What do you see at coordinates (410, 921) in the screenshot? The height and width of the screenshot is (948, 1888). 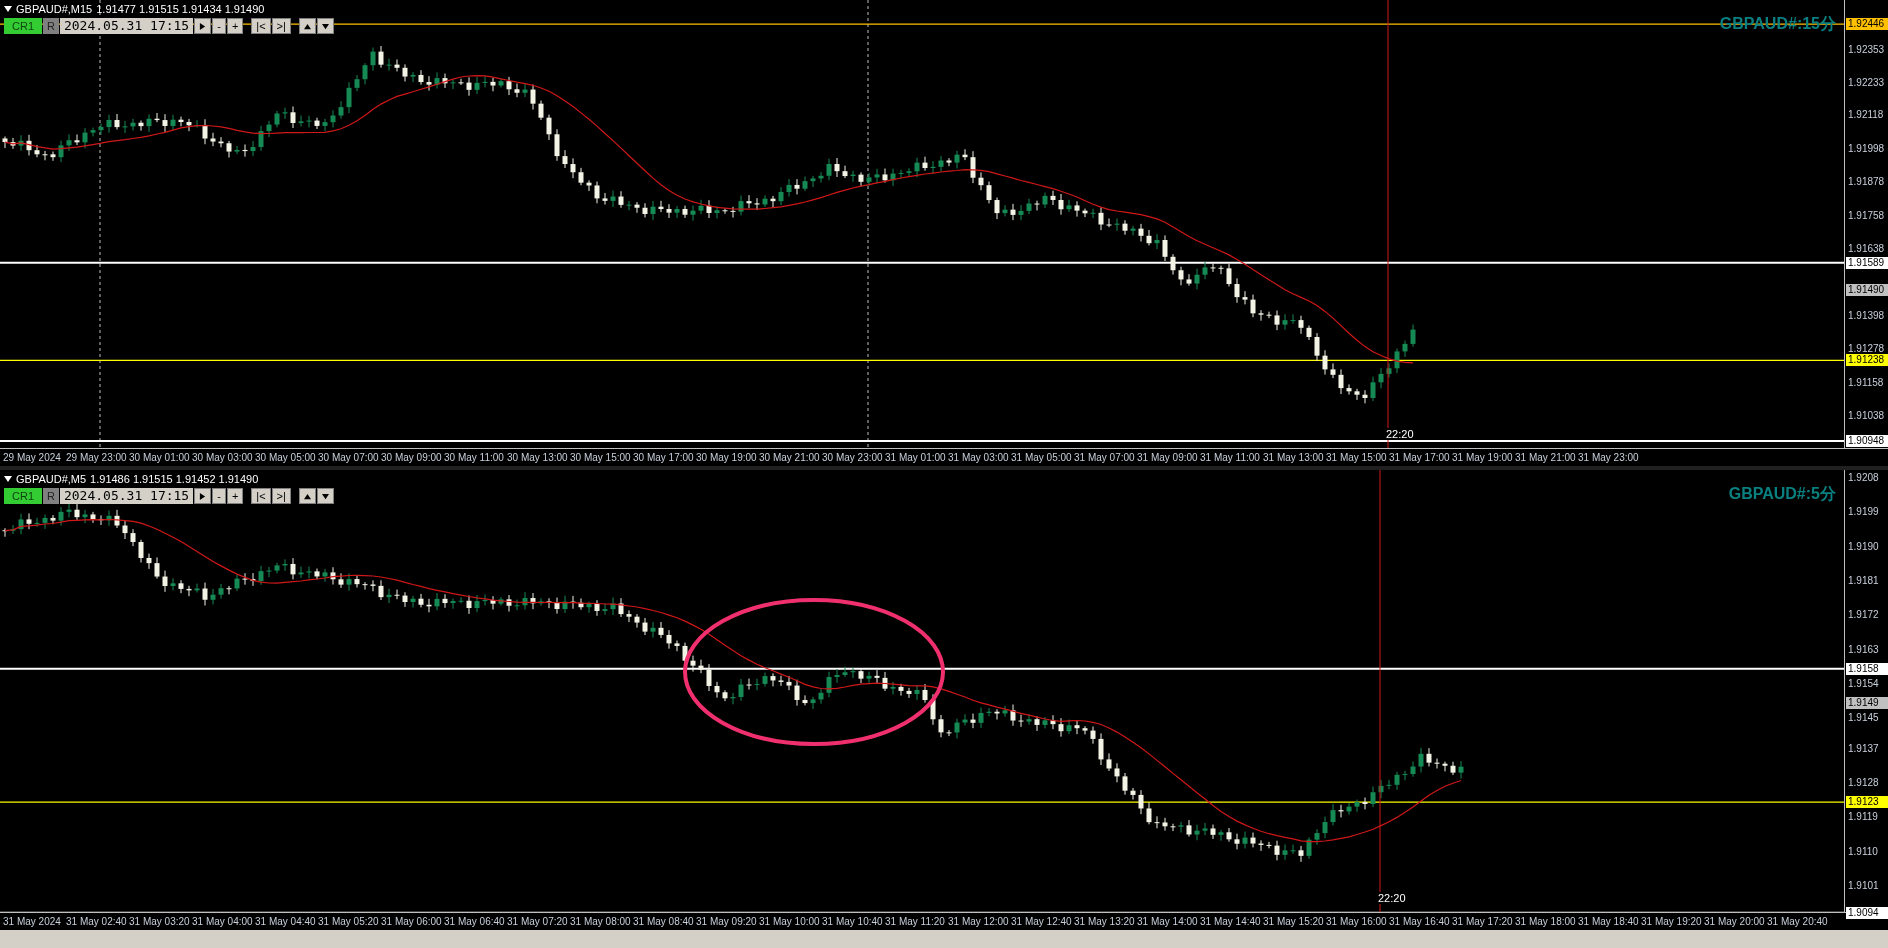 I see `time-axis-label: 31 May 06:00` at bounding box center [410, 921].